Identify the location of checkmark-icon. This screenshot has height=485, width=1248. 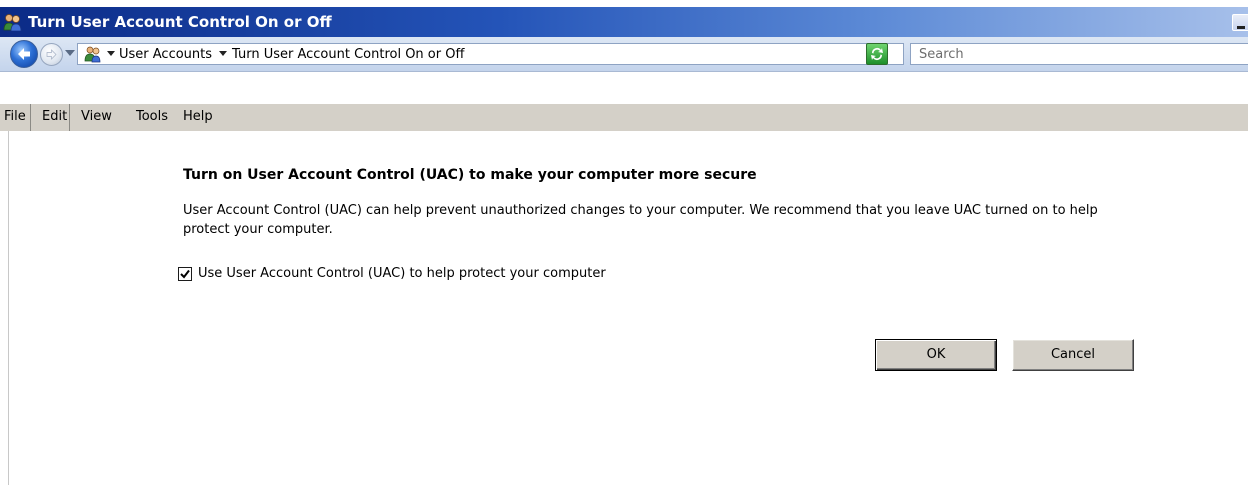
(185, 274).